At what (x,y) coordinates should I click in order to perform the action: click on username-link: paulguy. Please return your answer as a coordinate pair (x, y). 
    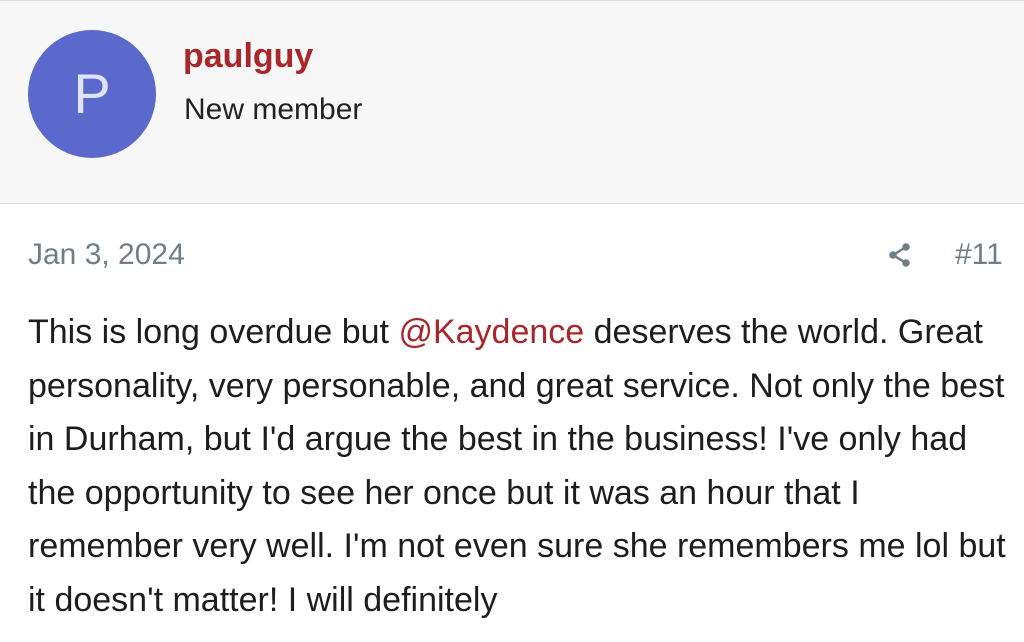
    Looking at the image, I should click on (248, 56).